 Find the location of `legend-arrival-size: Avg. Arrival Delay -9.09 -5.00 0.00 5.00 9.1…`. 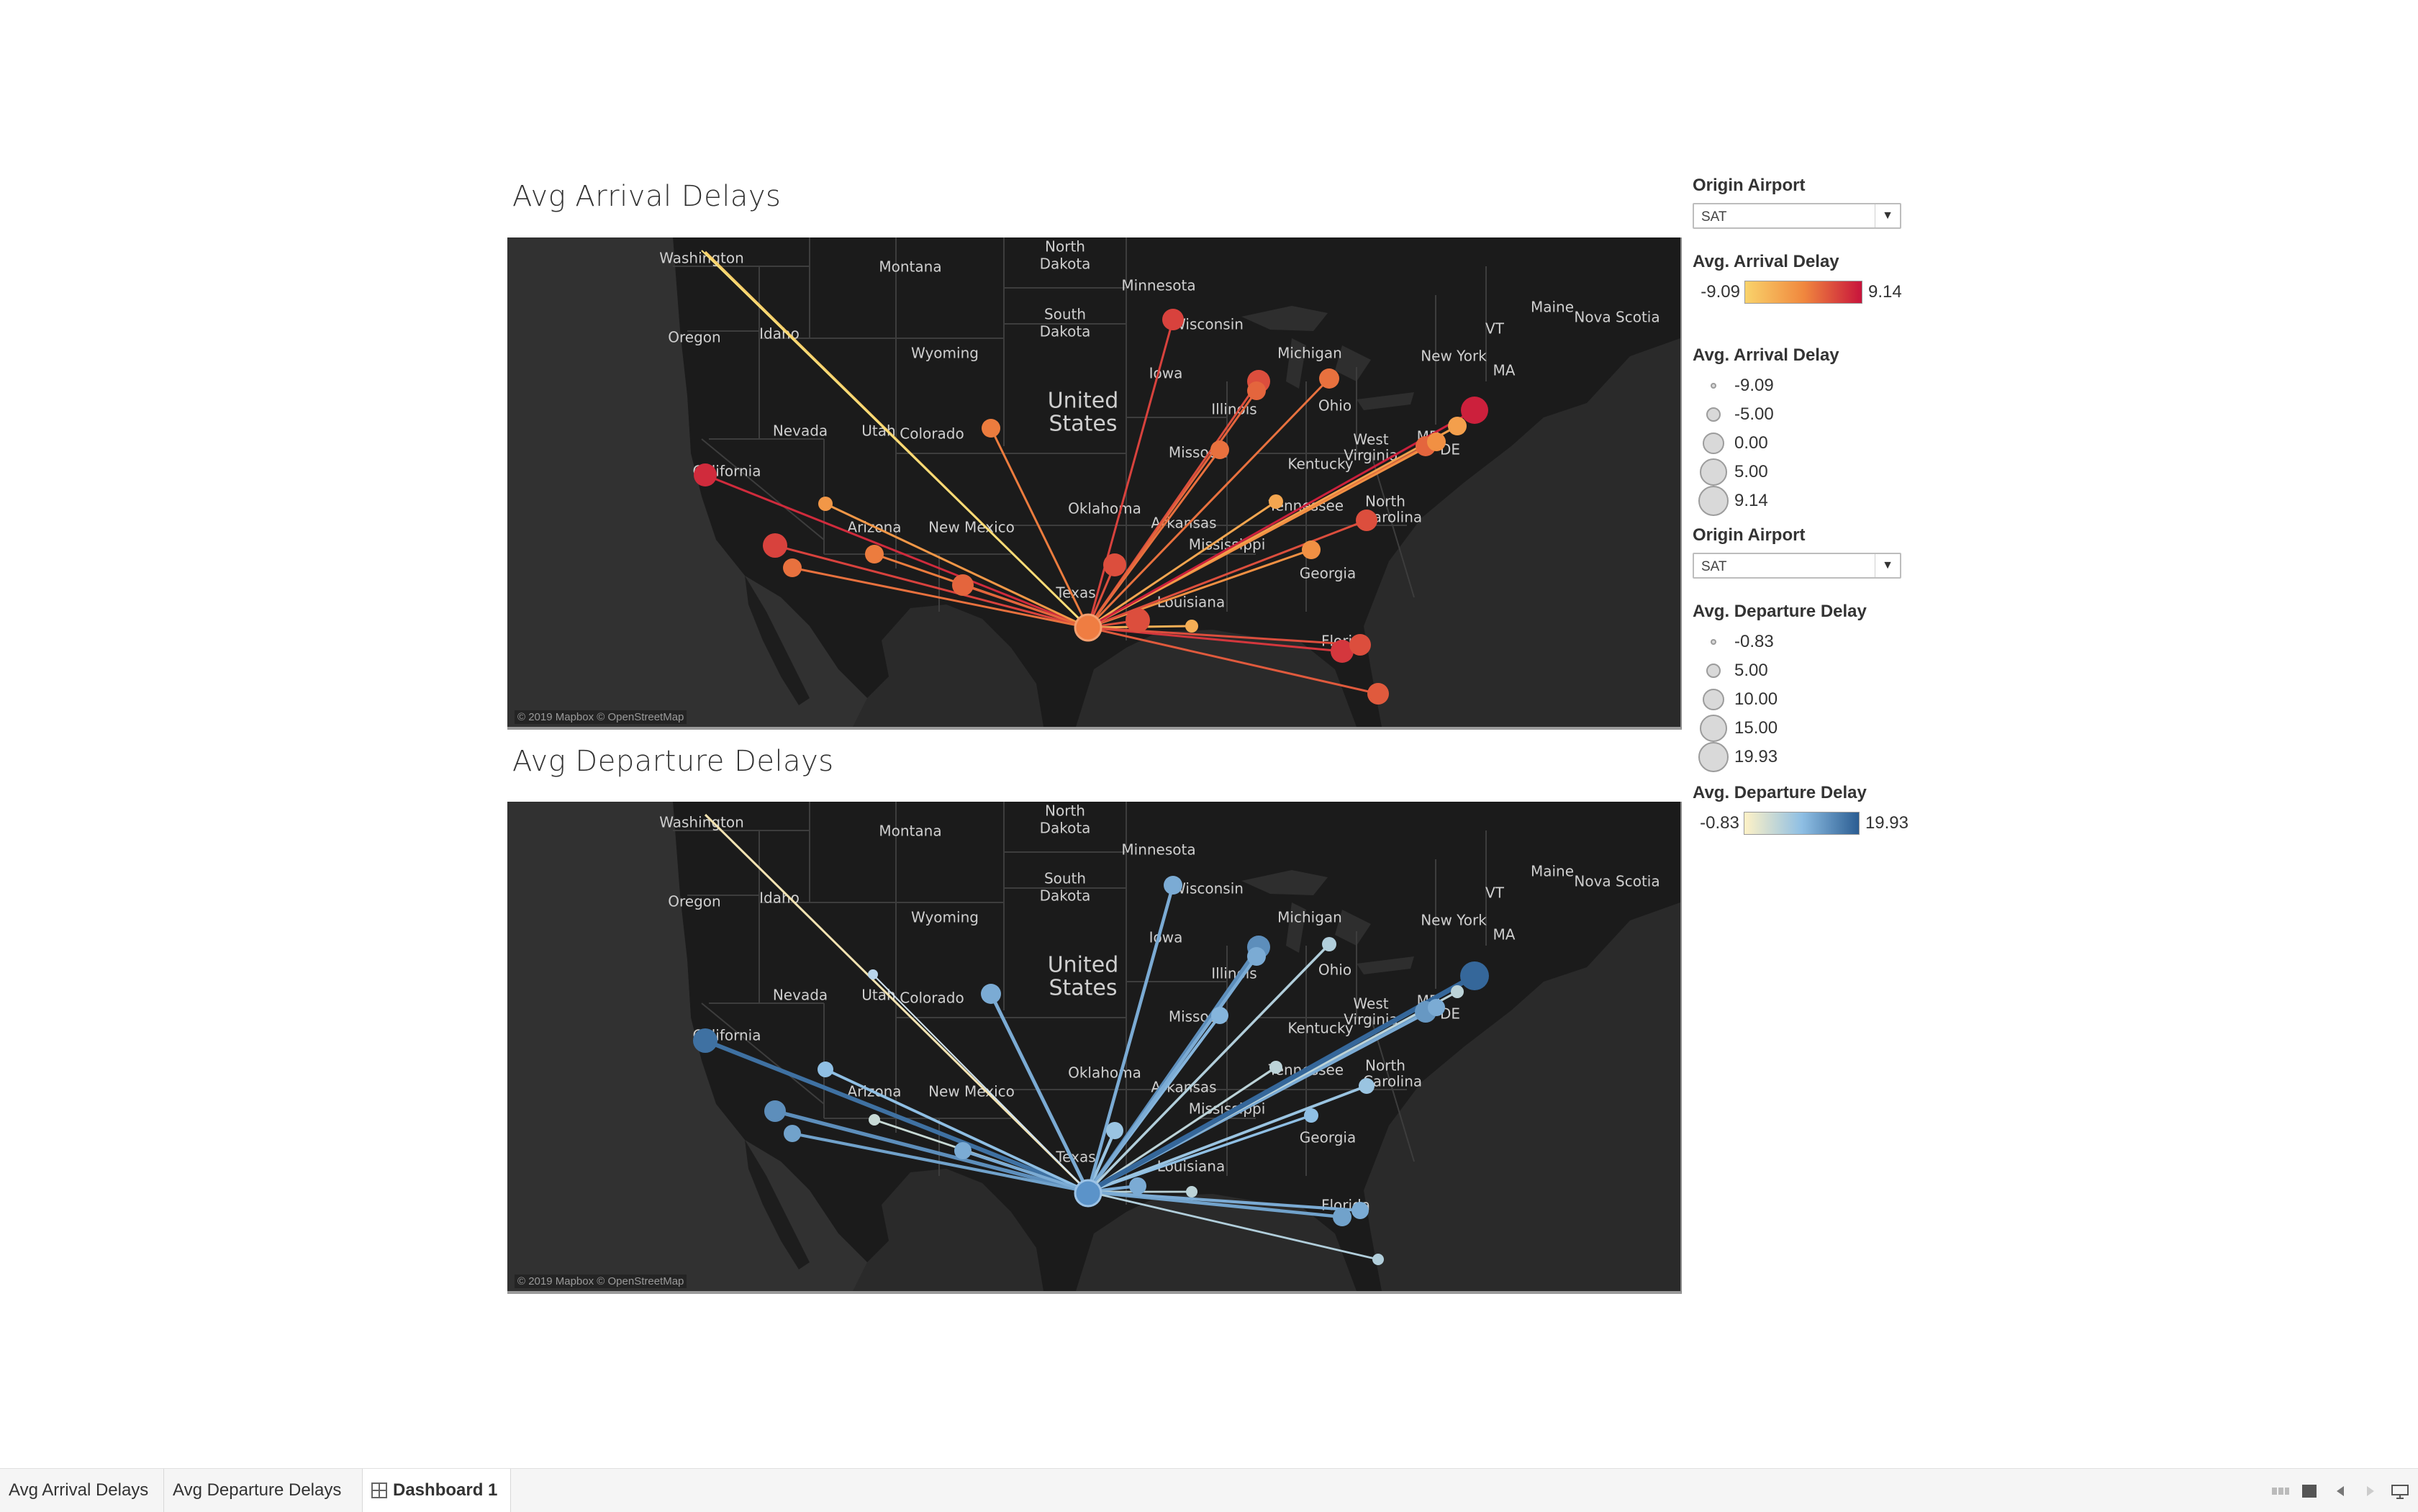

legend-arrival-size: Avg. Arrival Delay -9.09 -5.00 0.00 5.00 9.1… is located at coordinates (1800, 431).